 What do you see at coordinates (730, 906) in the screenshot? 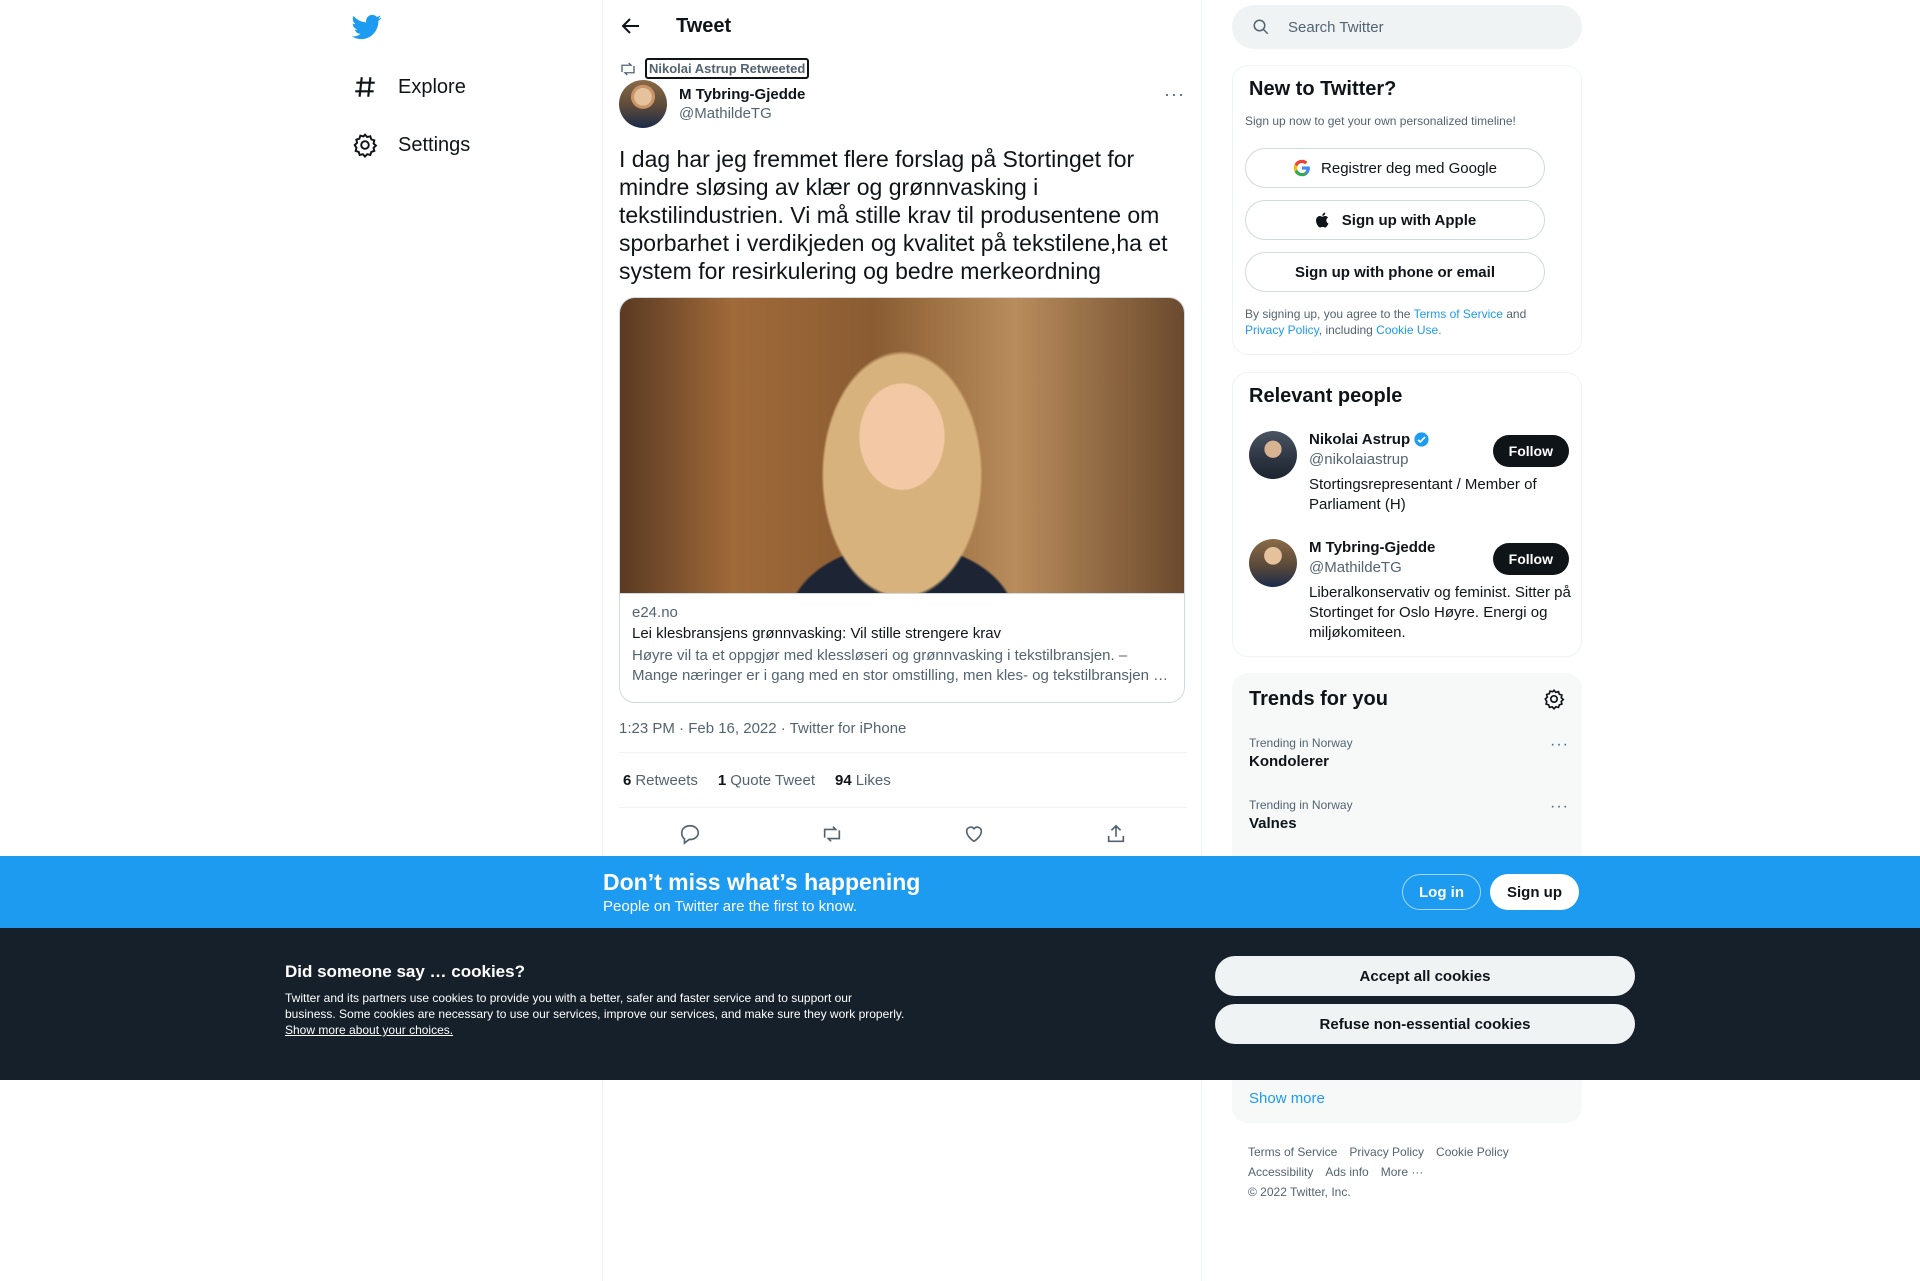
I see `banner-subtitle: People on Twitter are the first to know.` at bounding box center [730, 906].